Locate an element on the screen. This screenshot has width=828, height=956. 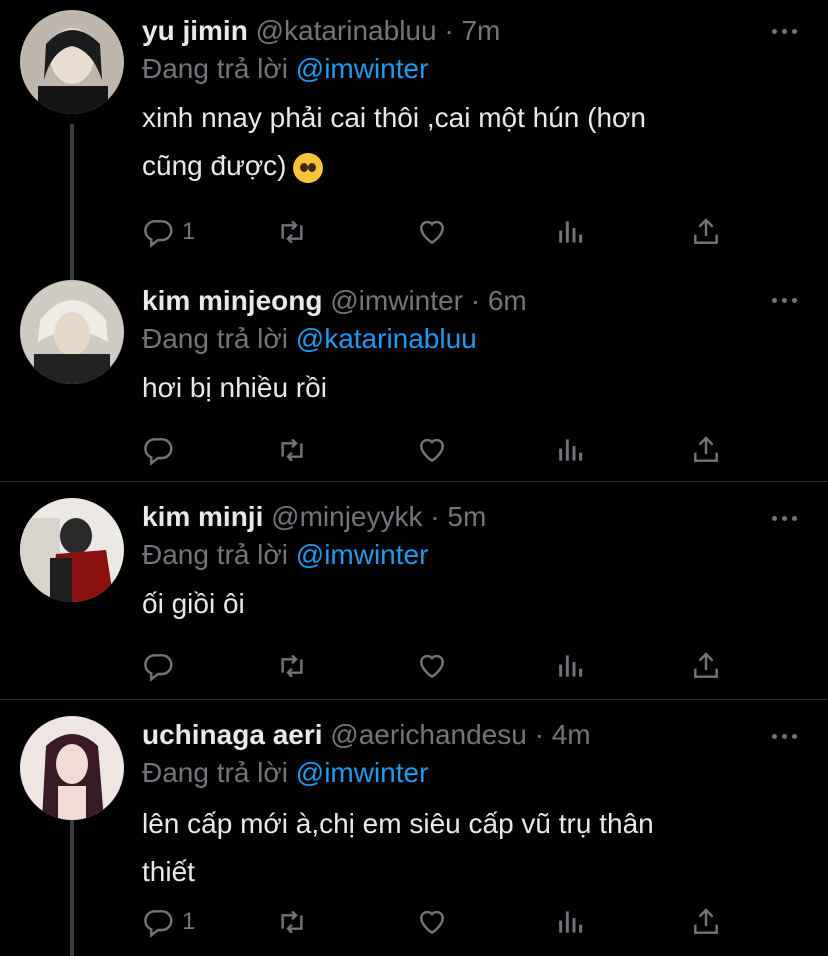
tweet-header: yu jimin @katarinabluu · 7m is located at coordinates (321, 31).